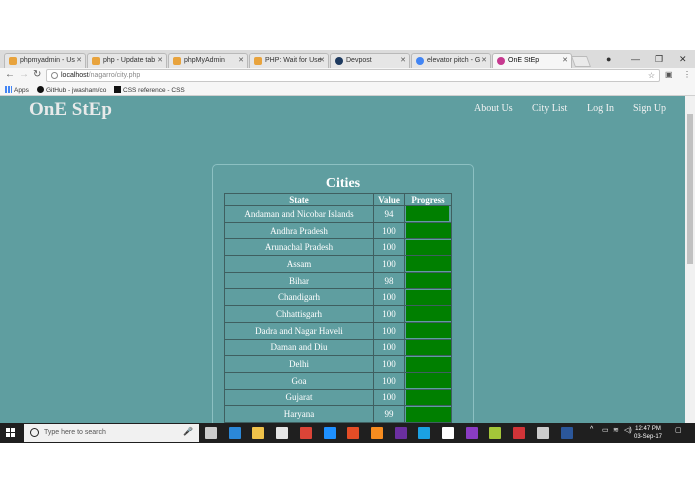 Image resolution: width=695 pixels, height=494 pixels. I want to click on scrollbar-thumb, so click(690, 189).